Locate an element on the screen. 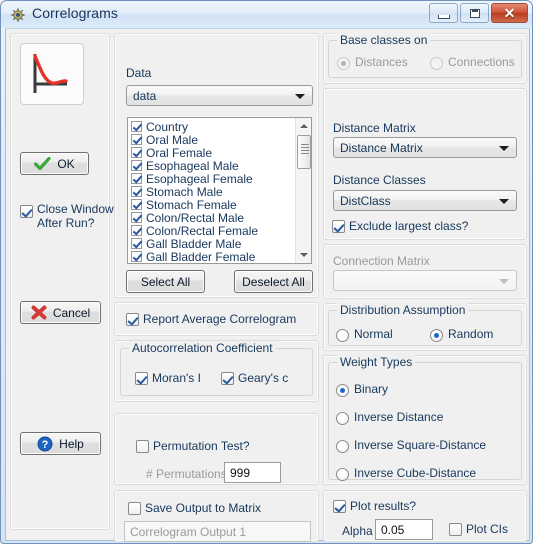 The width and height of the screenshot is (533, 544). scroll-up-button is located at coordinates (303, 126).